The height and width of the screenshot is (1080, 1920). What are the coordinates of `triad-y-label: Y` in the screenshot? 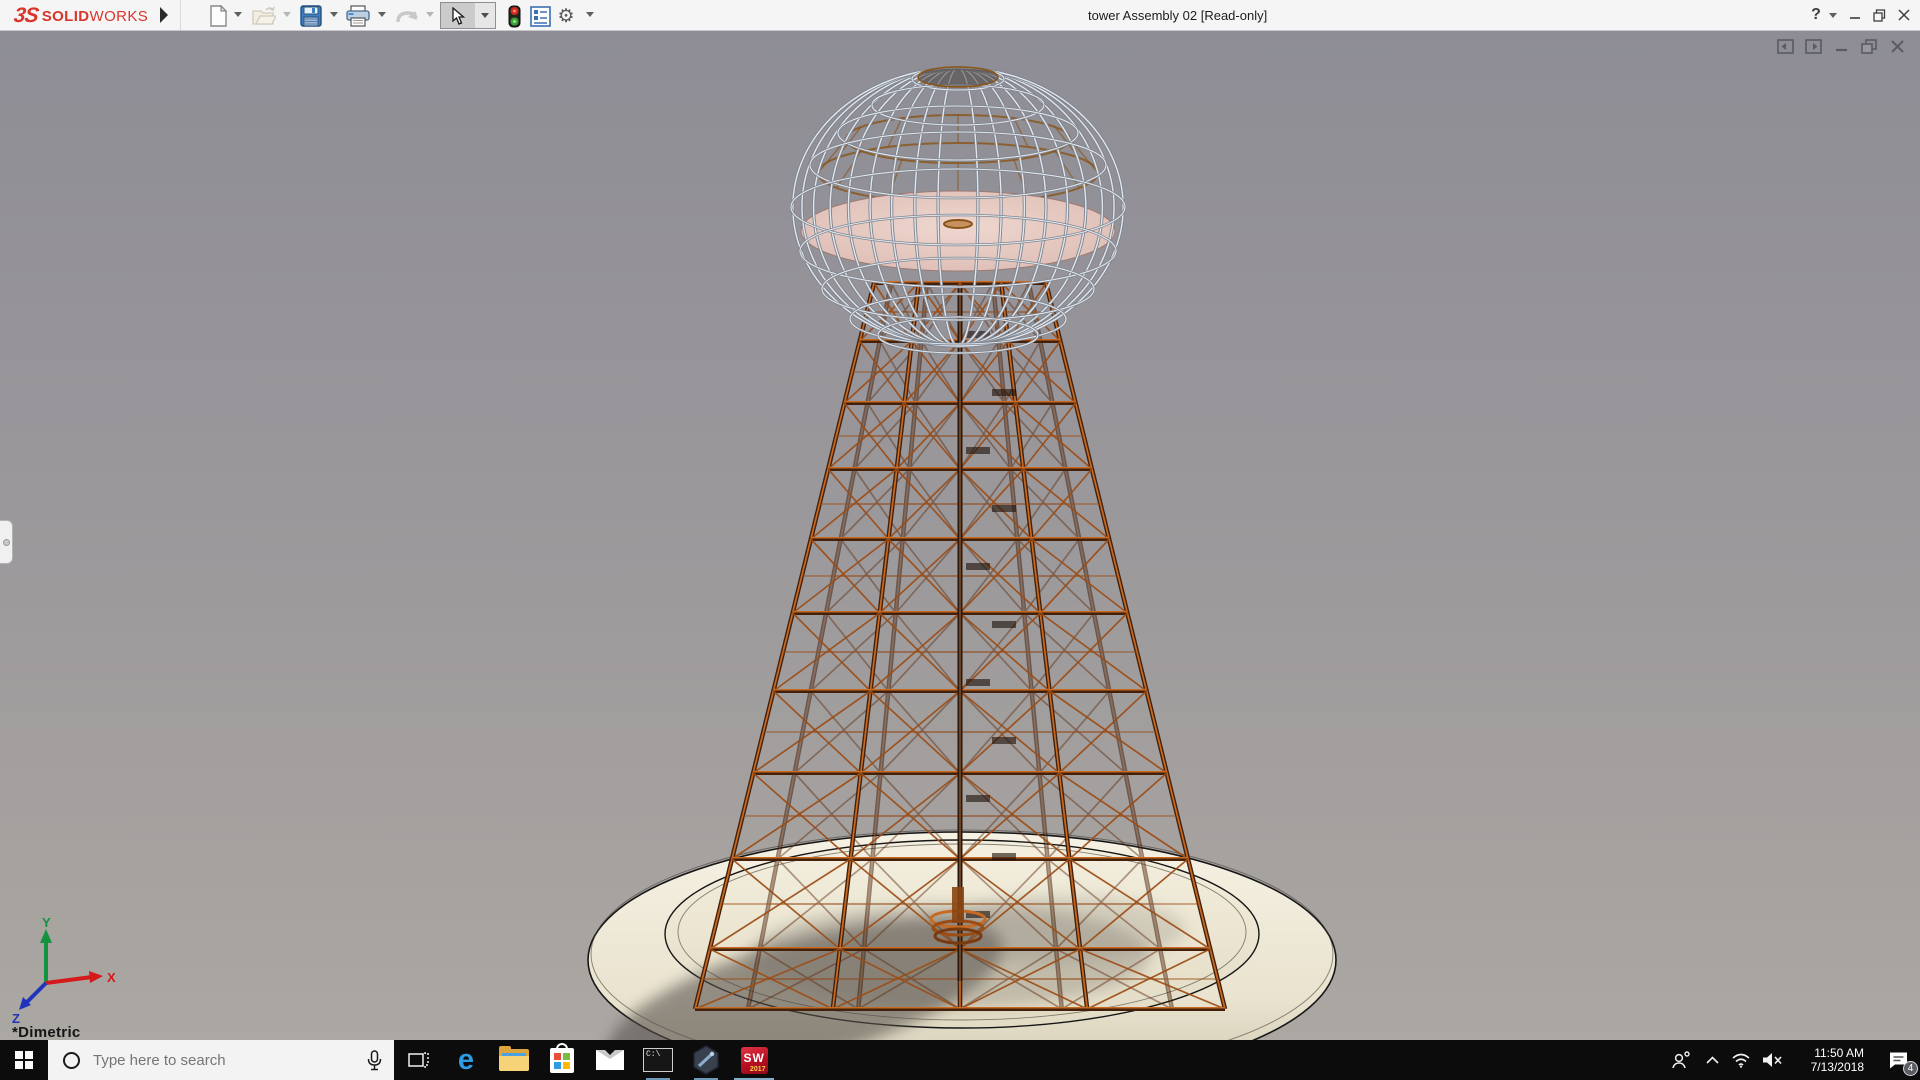 It's located at (46, 922).